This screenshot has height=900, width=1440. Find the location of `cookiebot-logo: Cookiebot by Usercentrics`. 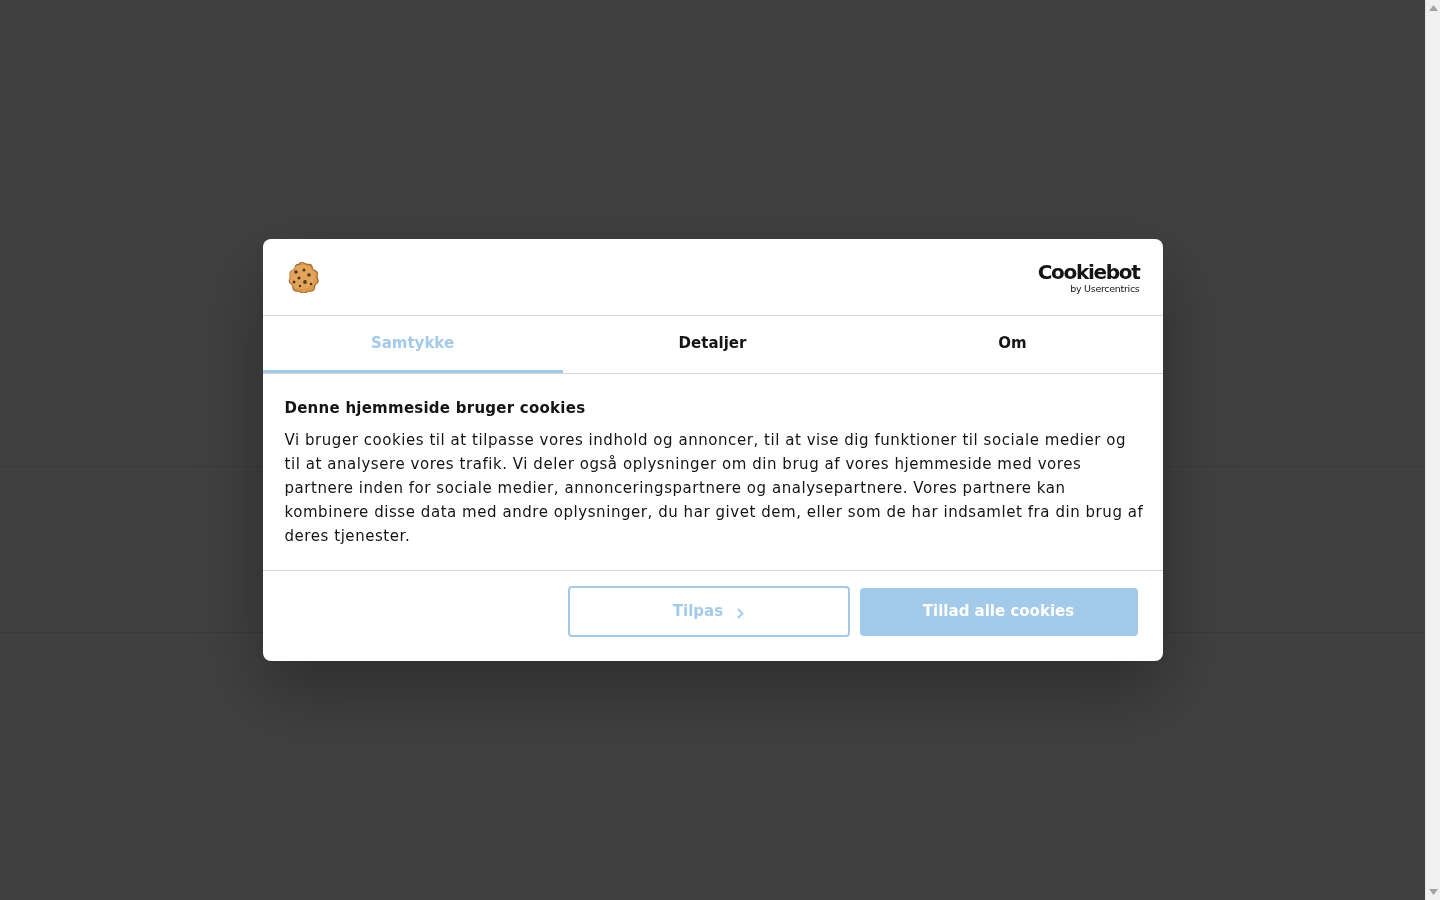

cookiebot-logo: Cookiebot by Usercentrics is located at coordinates (1089, 277).